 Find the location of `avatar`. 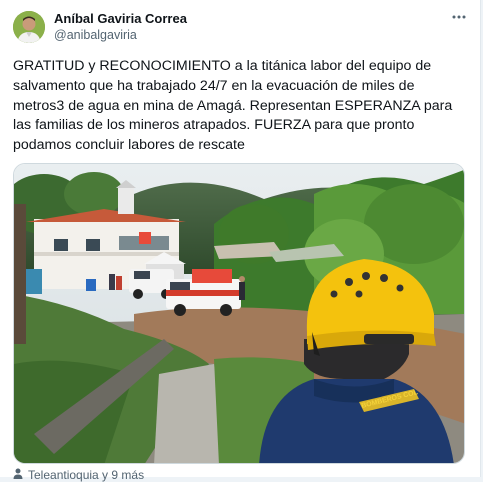

avatar is located at coordinates (29, 27).